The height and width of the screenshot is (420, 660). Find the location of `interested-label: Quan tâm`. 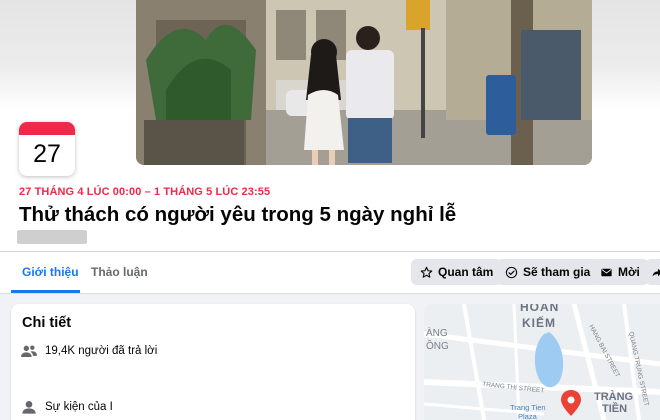

interested-label: Quan tâm is located at coordinates (466, 272).